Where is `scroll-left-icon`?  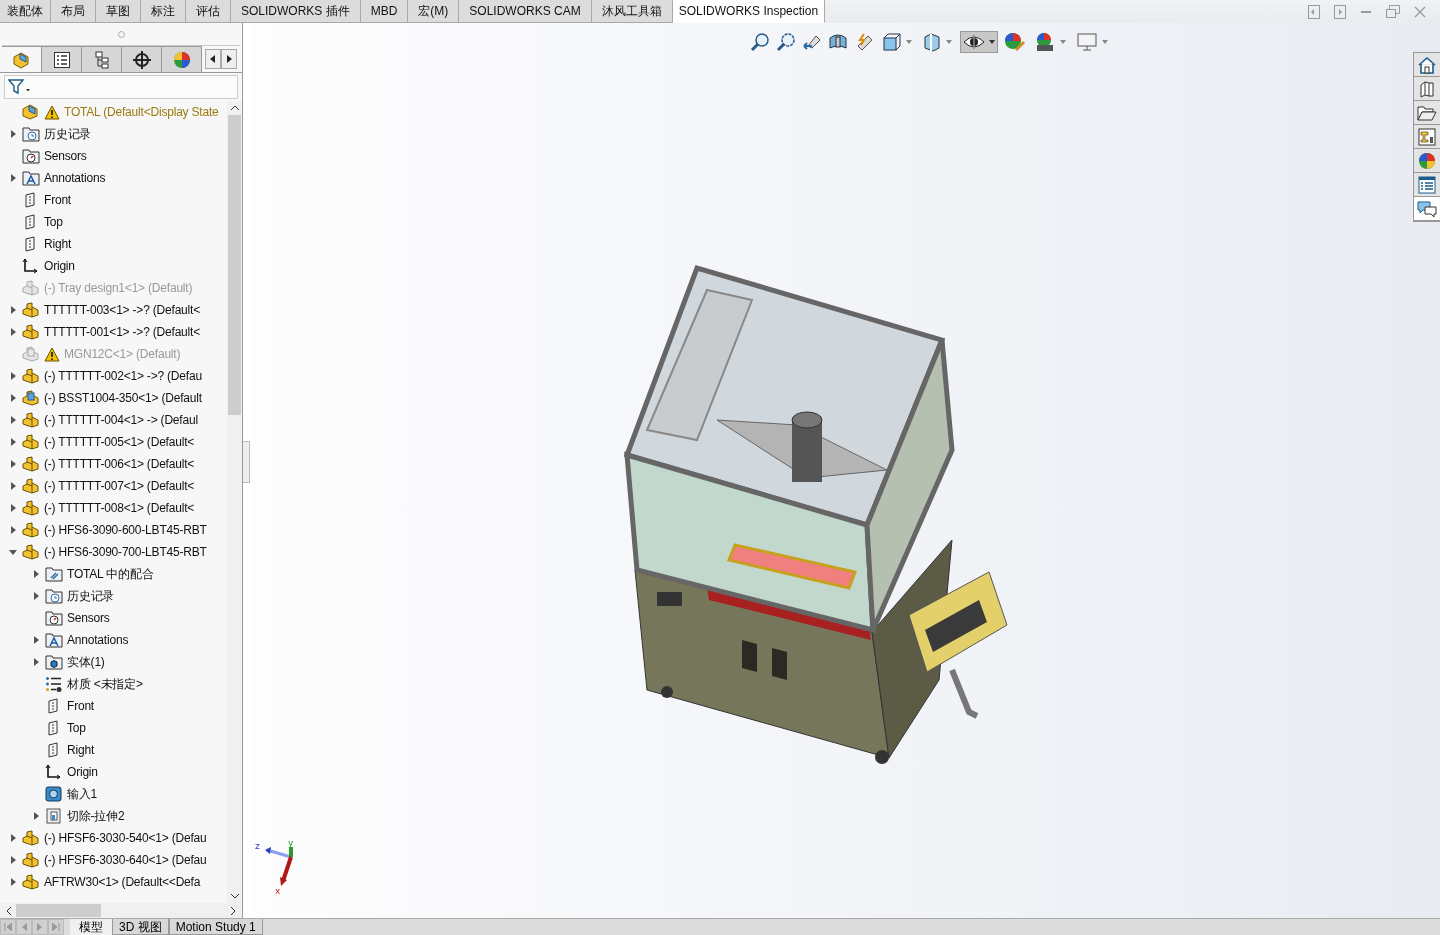 scroll-left-icon is located at coordinates (9, 910).